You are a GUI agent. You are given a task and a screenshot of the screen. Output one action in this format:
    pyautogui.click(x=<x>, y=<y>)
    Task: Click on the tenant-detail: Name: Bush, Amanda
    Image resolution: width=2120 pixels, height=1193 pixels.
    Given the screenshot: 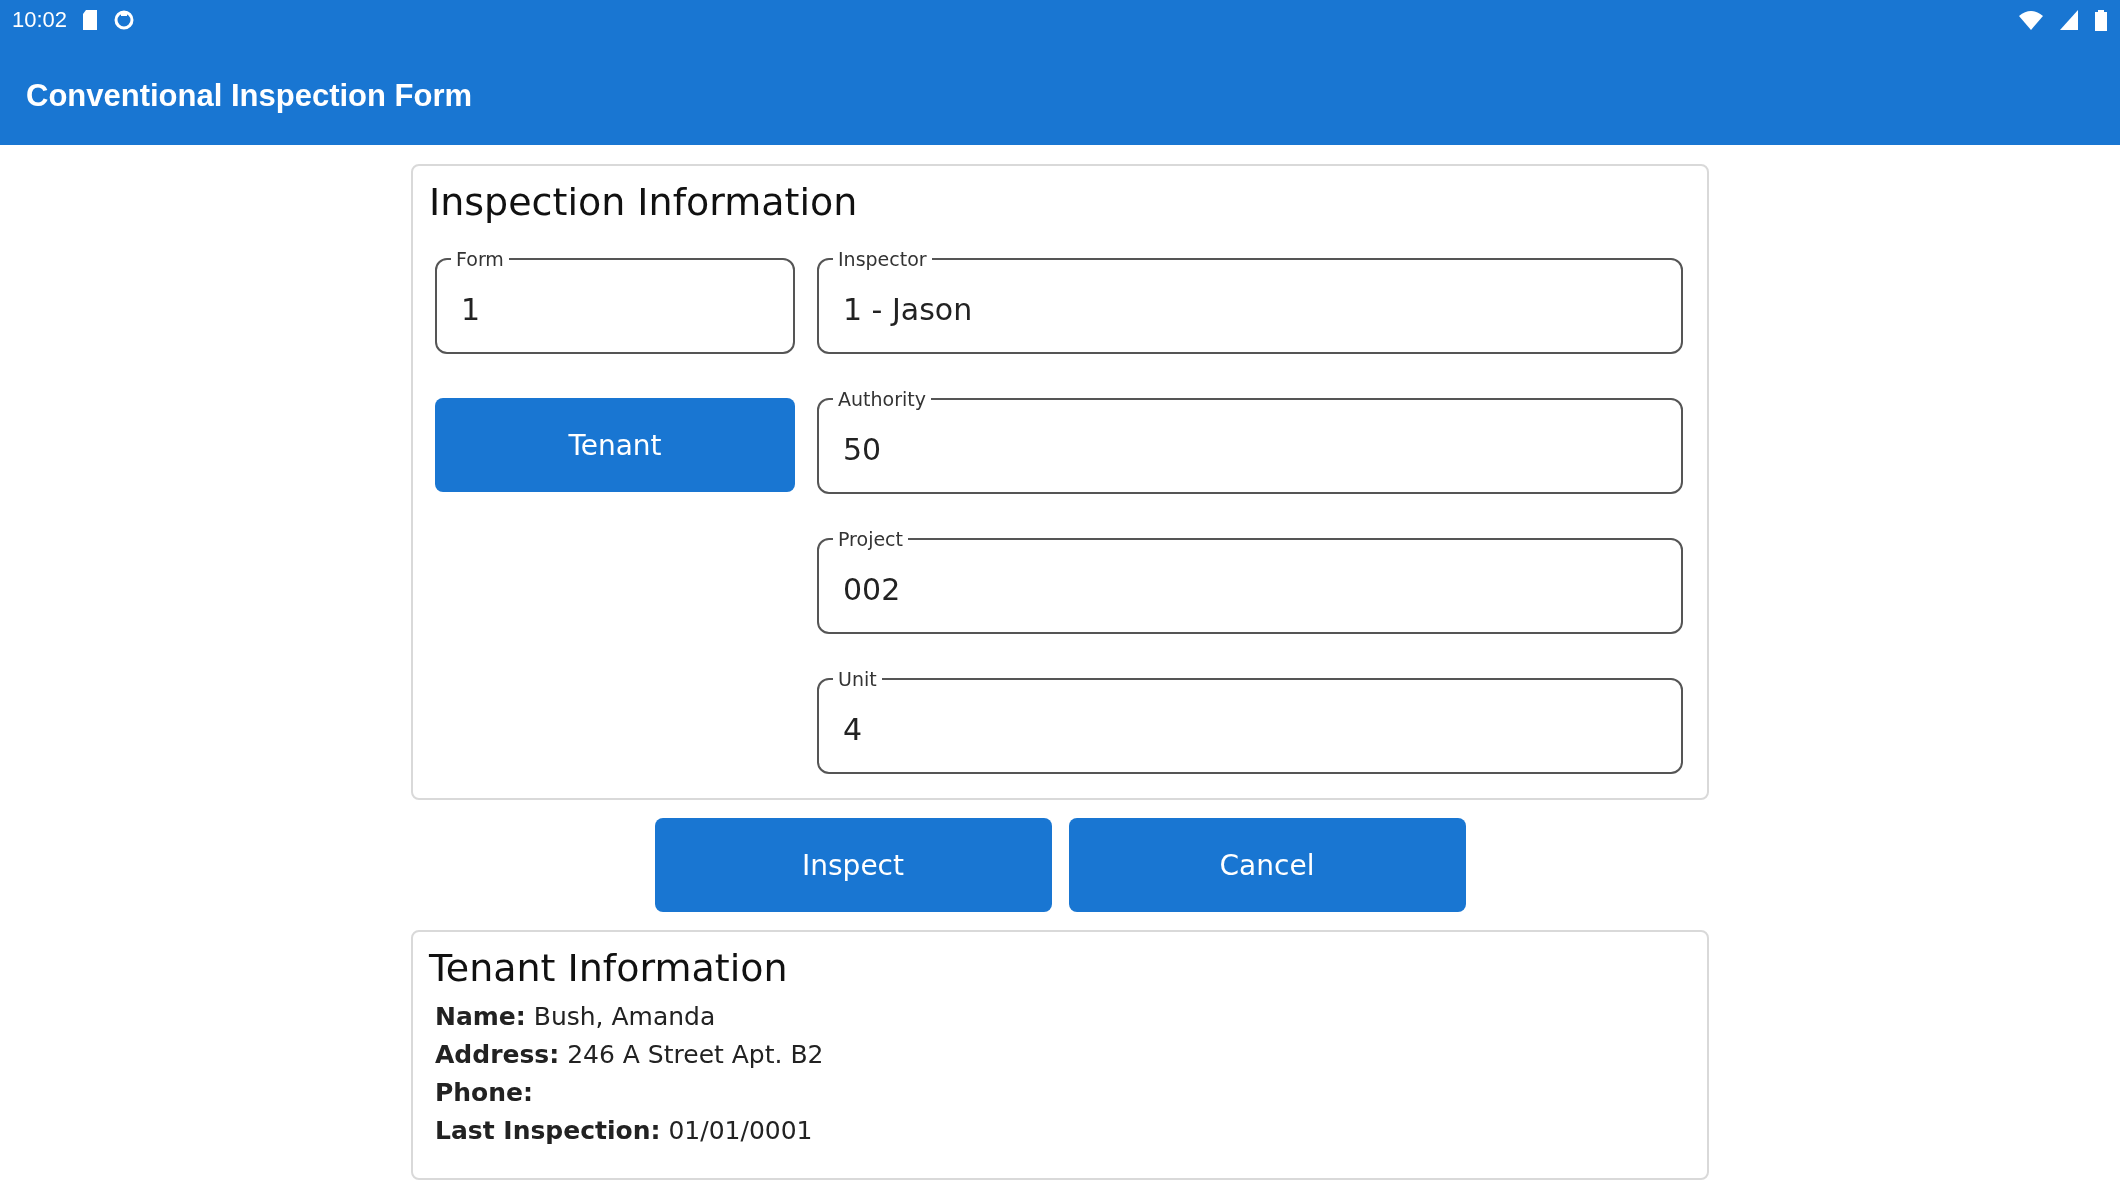 What is the action you would take?
    pyautogui.click(x=575, y=1016)
    